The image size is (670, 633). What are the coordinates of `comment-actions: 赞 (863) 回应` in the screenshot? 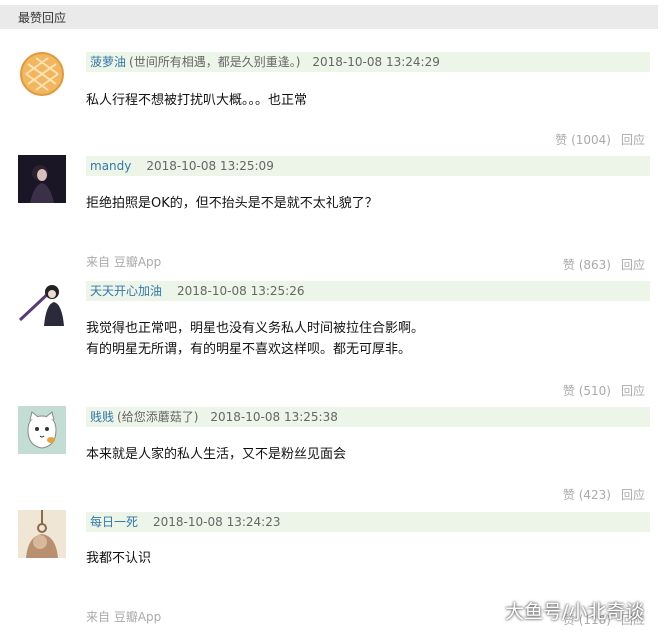 It's located at (604, 264).